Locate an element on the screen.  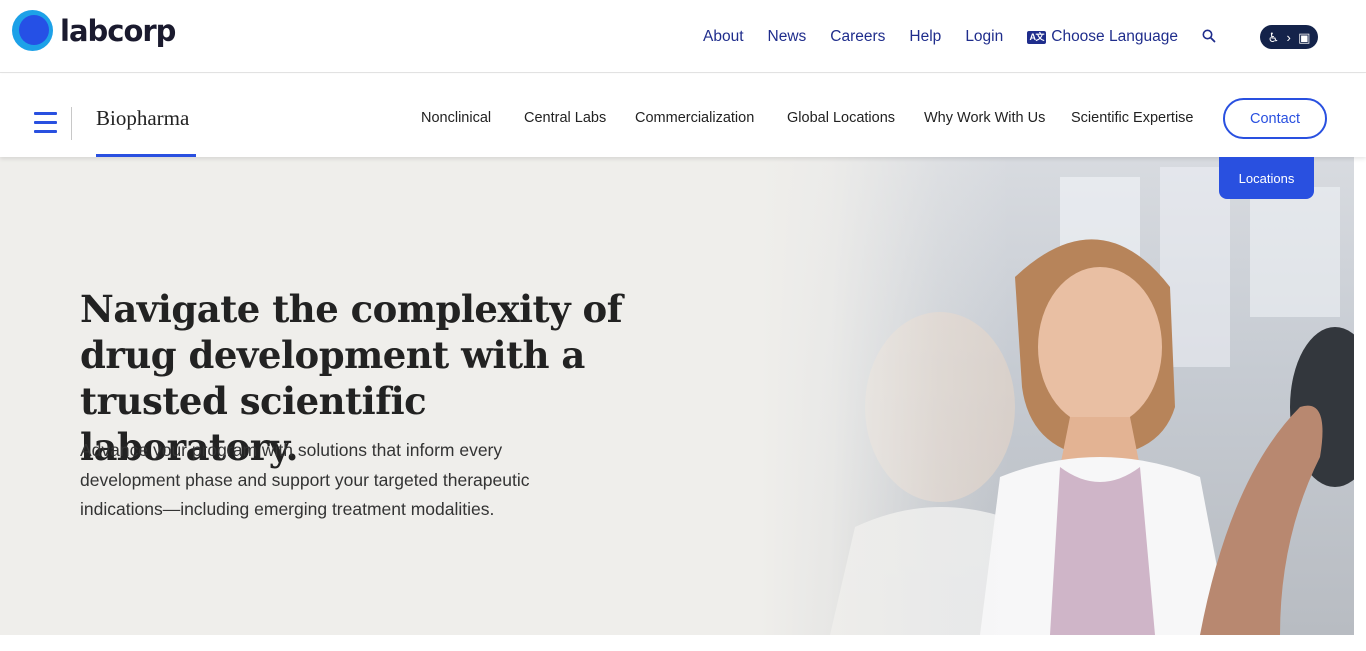
login-link: Login is located at coordinates (984, 37).